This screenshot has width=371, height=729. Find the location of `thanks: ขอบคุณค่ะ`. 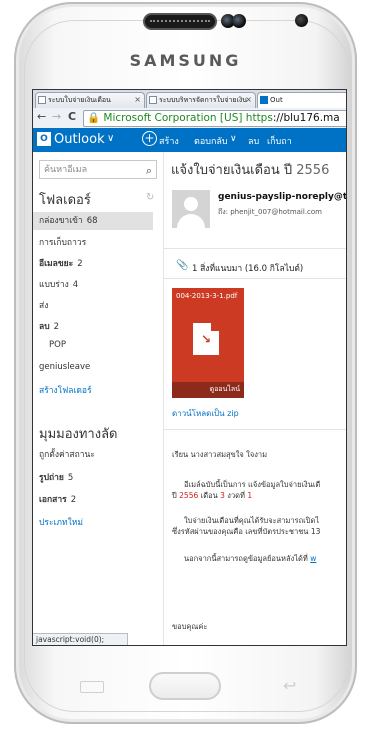

thanks: ขอบคุณค่ะ is located at coordinates (190, 626).